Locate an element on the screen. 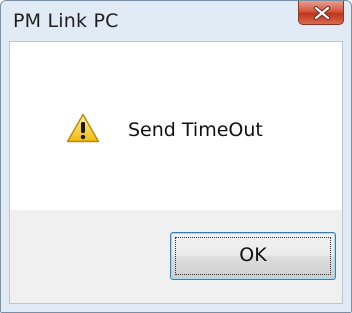  window-frame-left is located at coordinates (5, 176).